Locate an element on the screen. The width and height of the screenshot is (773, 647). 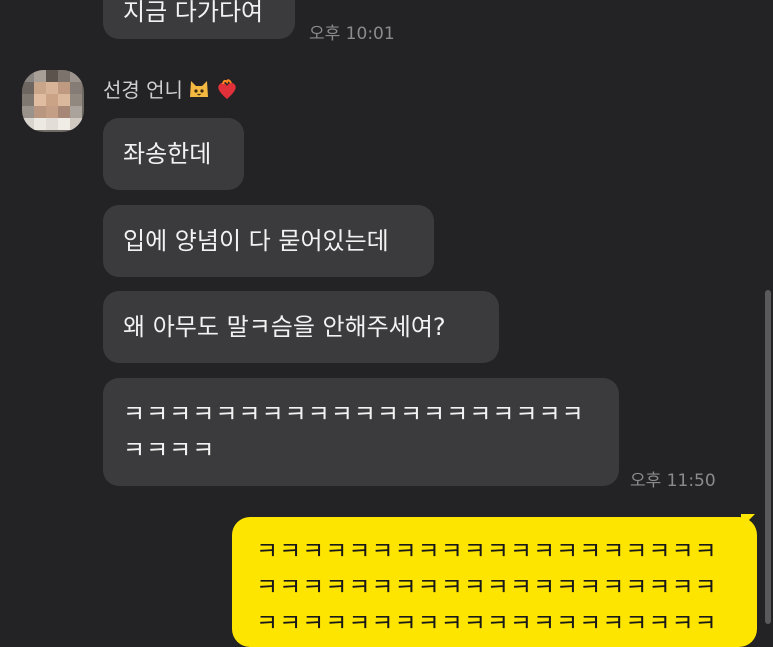
message-text: 지금 다가다여 is located at coordinates (193, 13).